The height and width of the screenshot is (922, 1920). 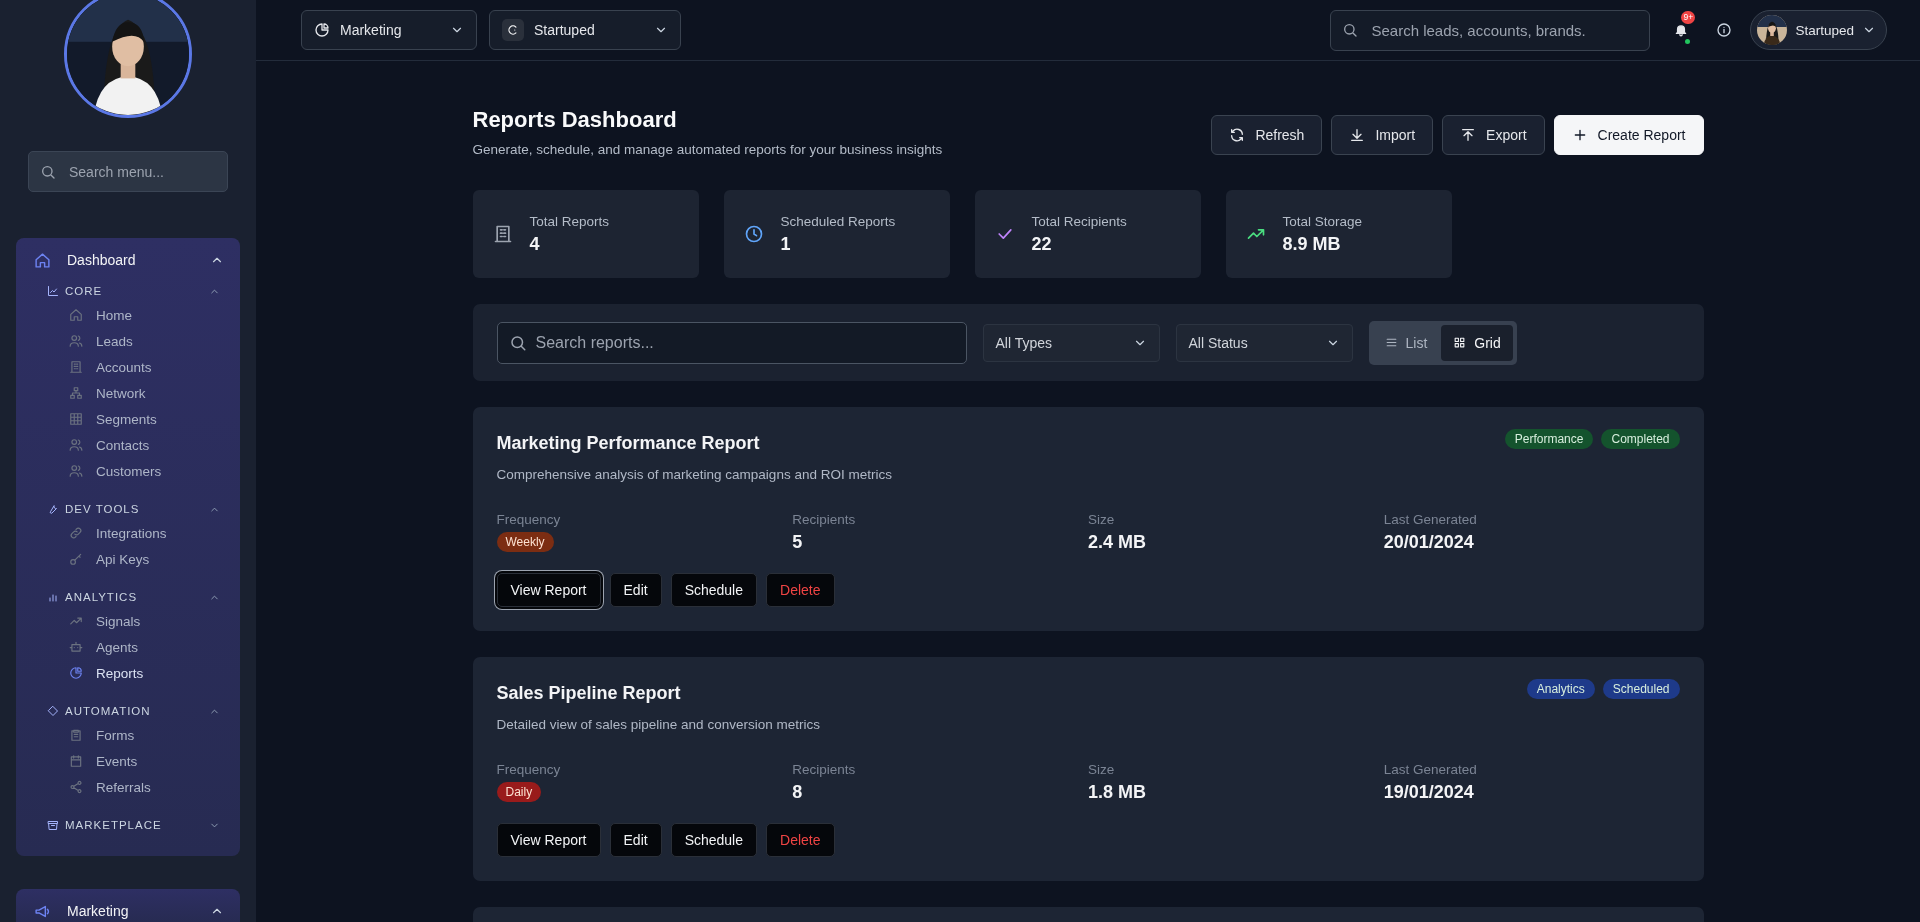 What do you see at coordinates (1429, 542) in the screenshot?
I see `detail-value: 20/01/2024` at bounding box center [1429, 542].